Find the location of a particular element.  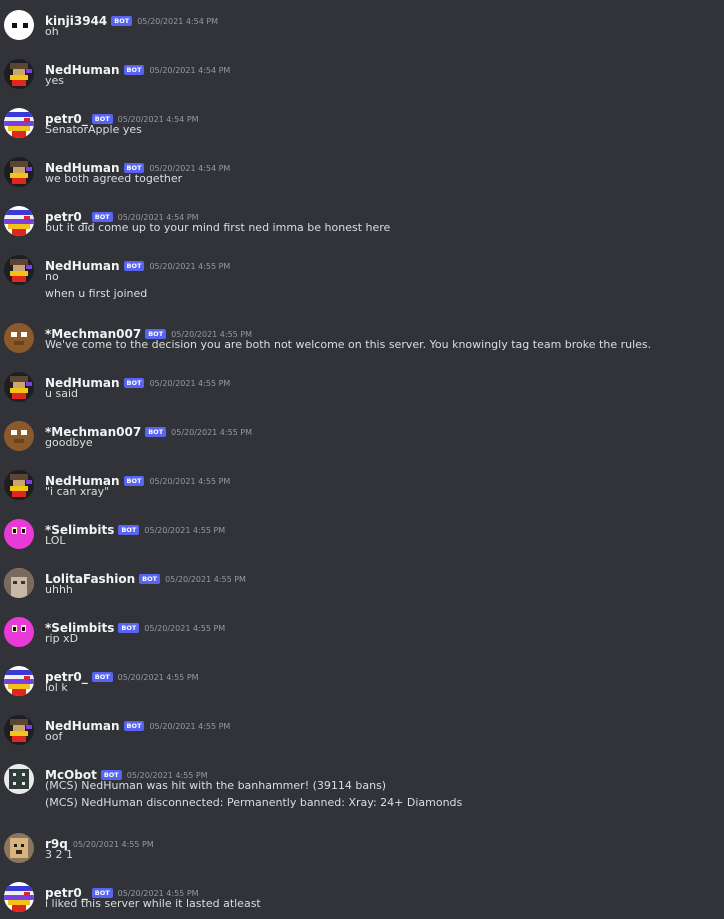

message-text: when u first joined is located at coordinates (96, 293).